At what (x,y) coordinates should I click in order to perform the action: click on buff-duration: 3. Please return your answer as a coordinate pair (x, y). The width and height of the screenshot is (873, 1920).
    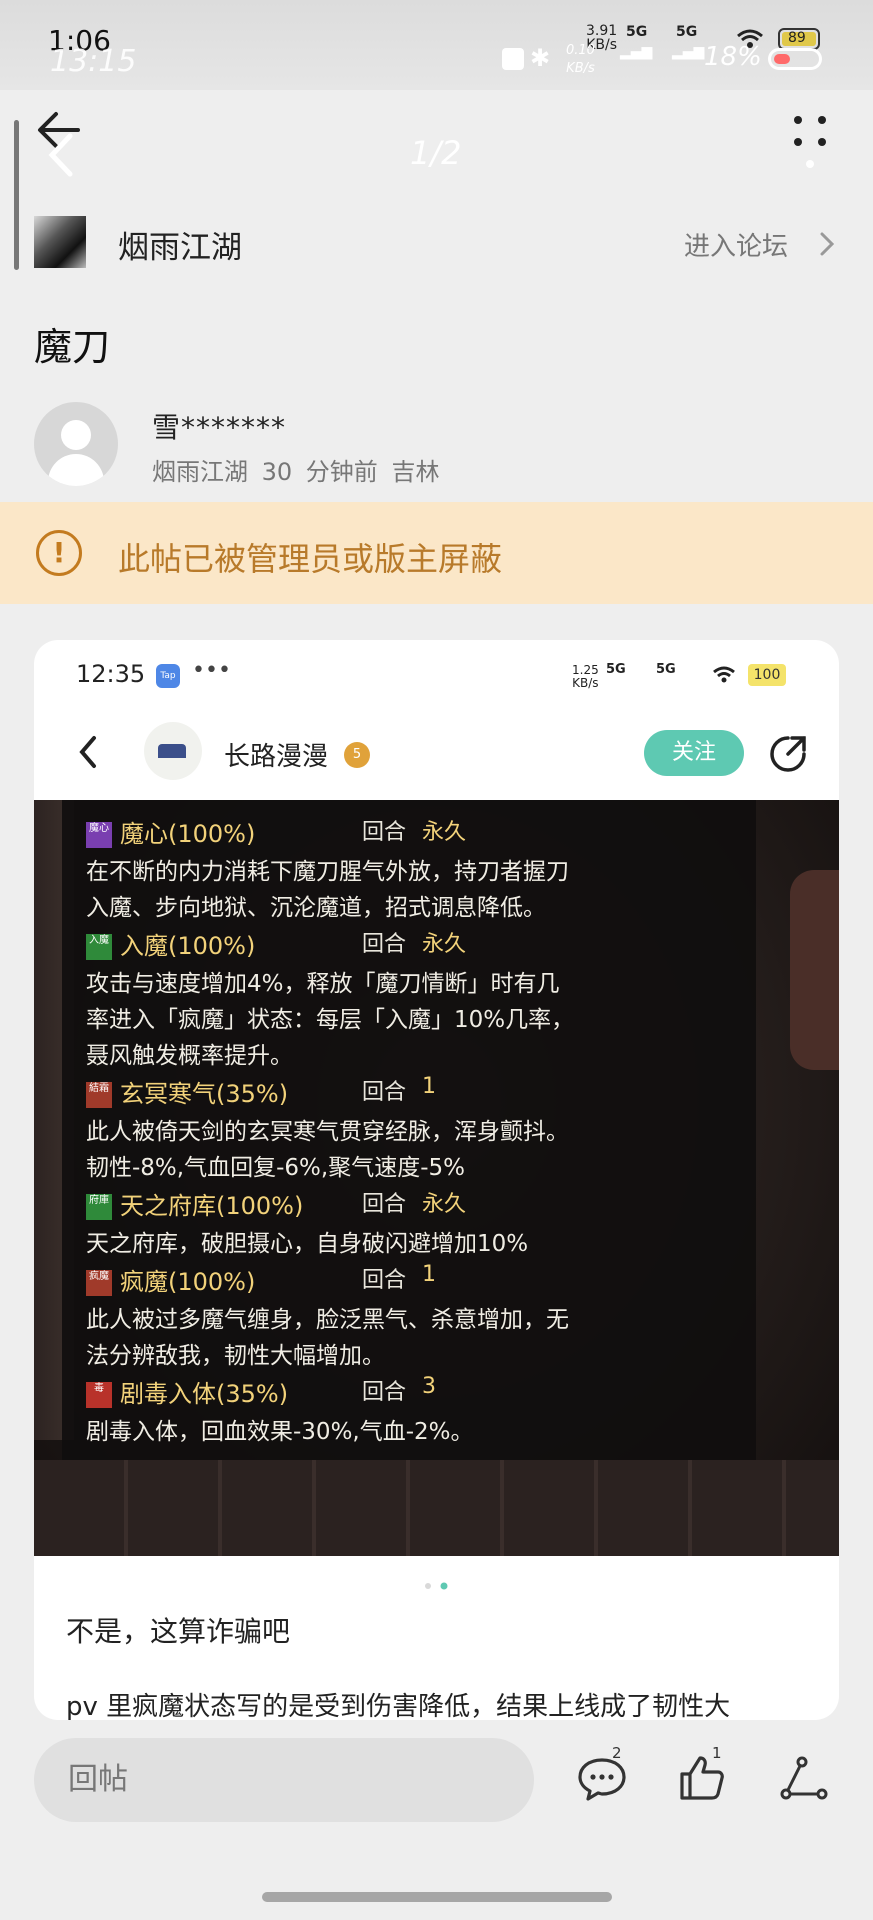
    Looking at the image, I should click on (429, 1386).